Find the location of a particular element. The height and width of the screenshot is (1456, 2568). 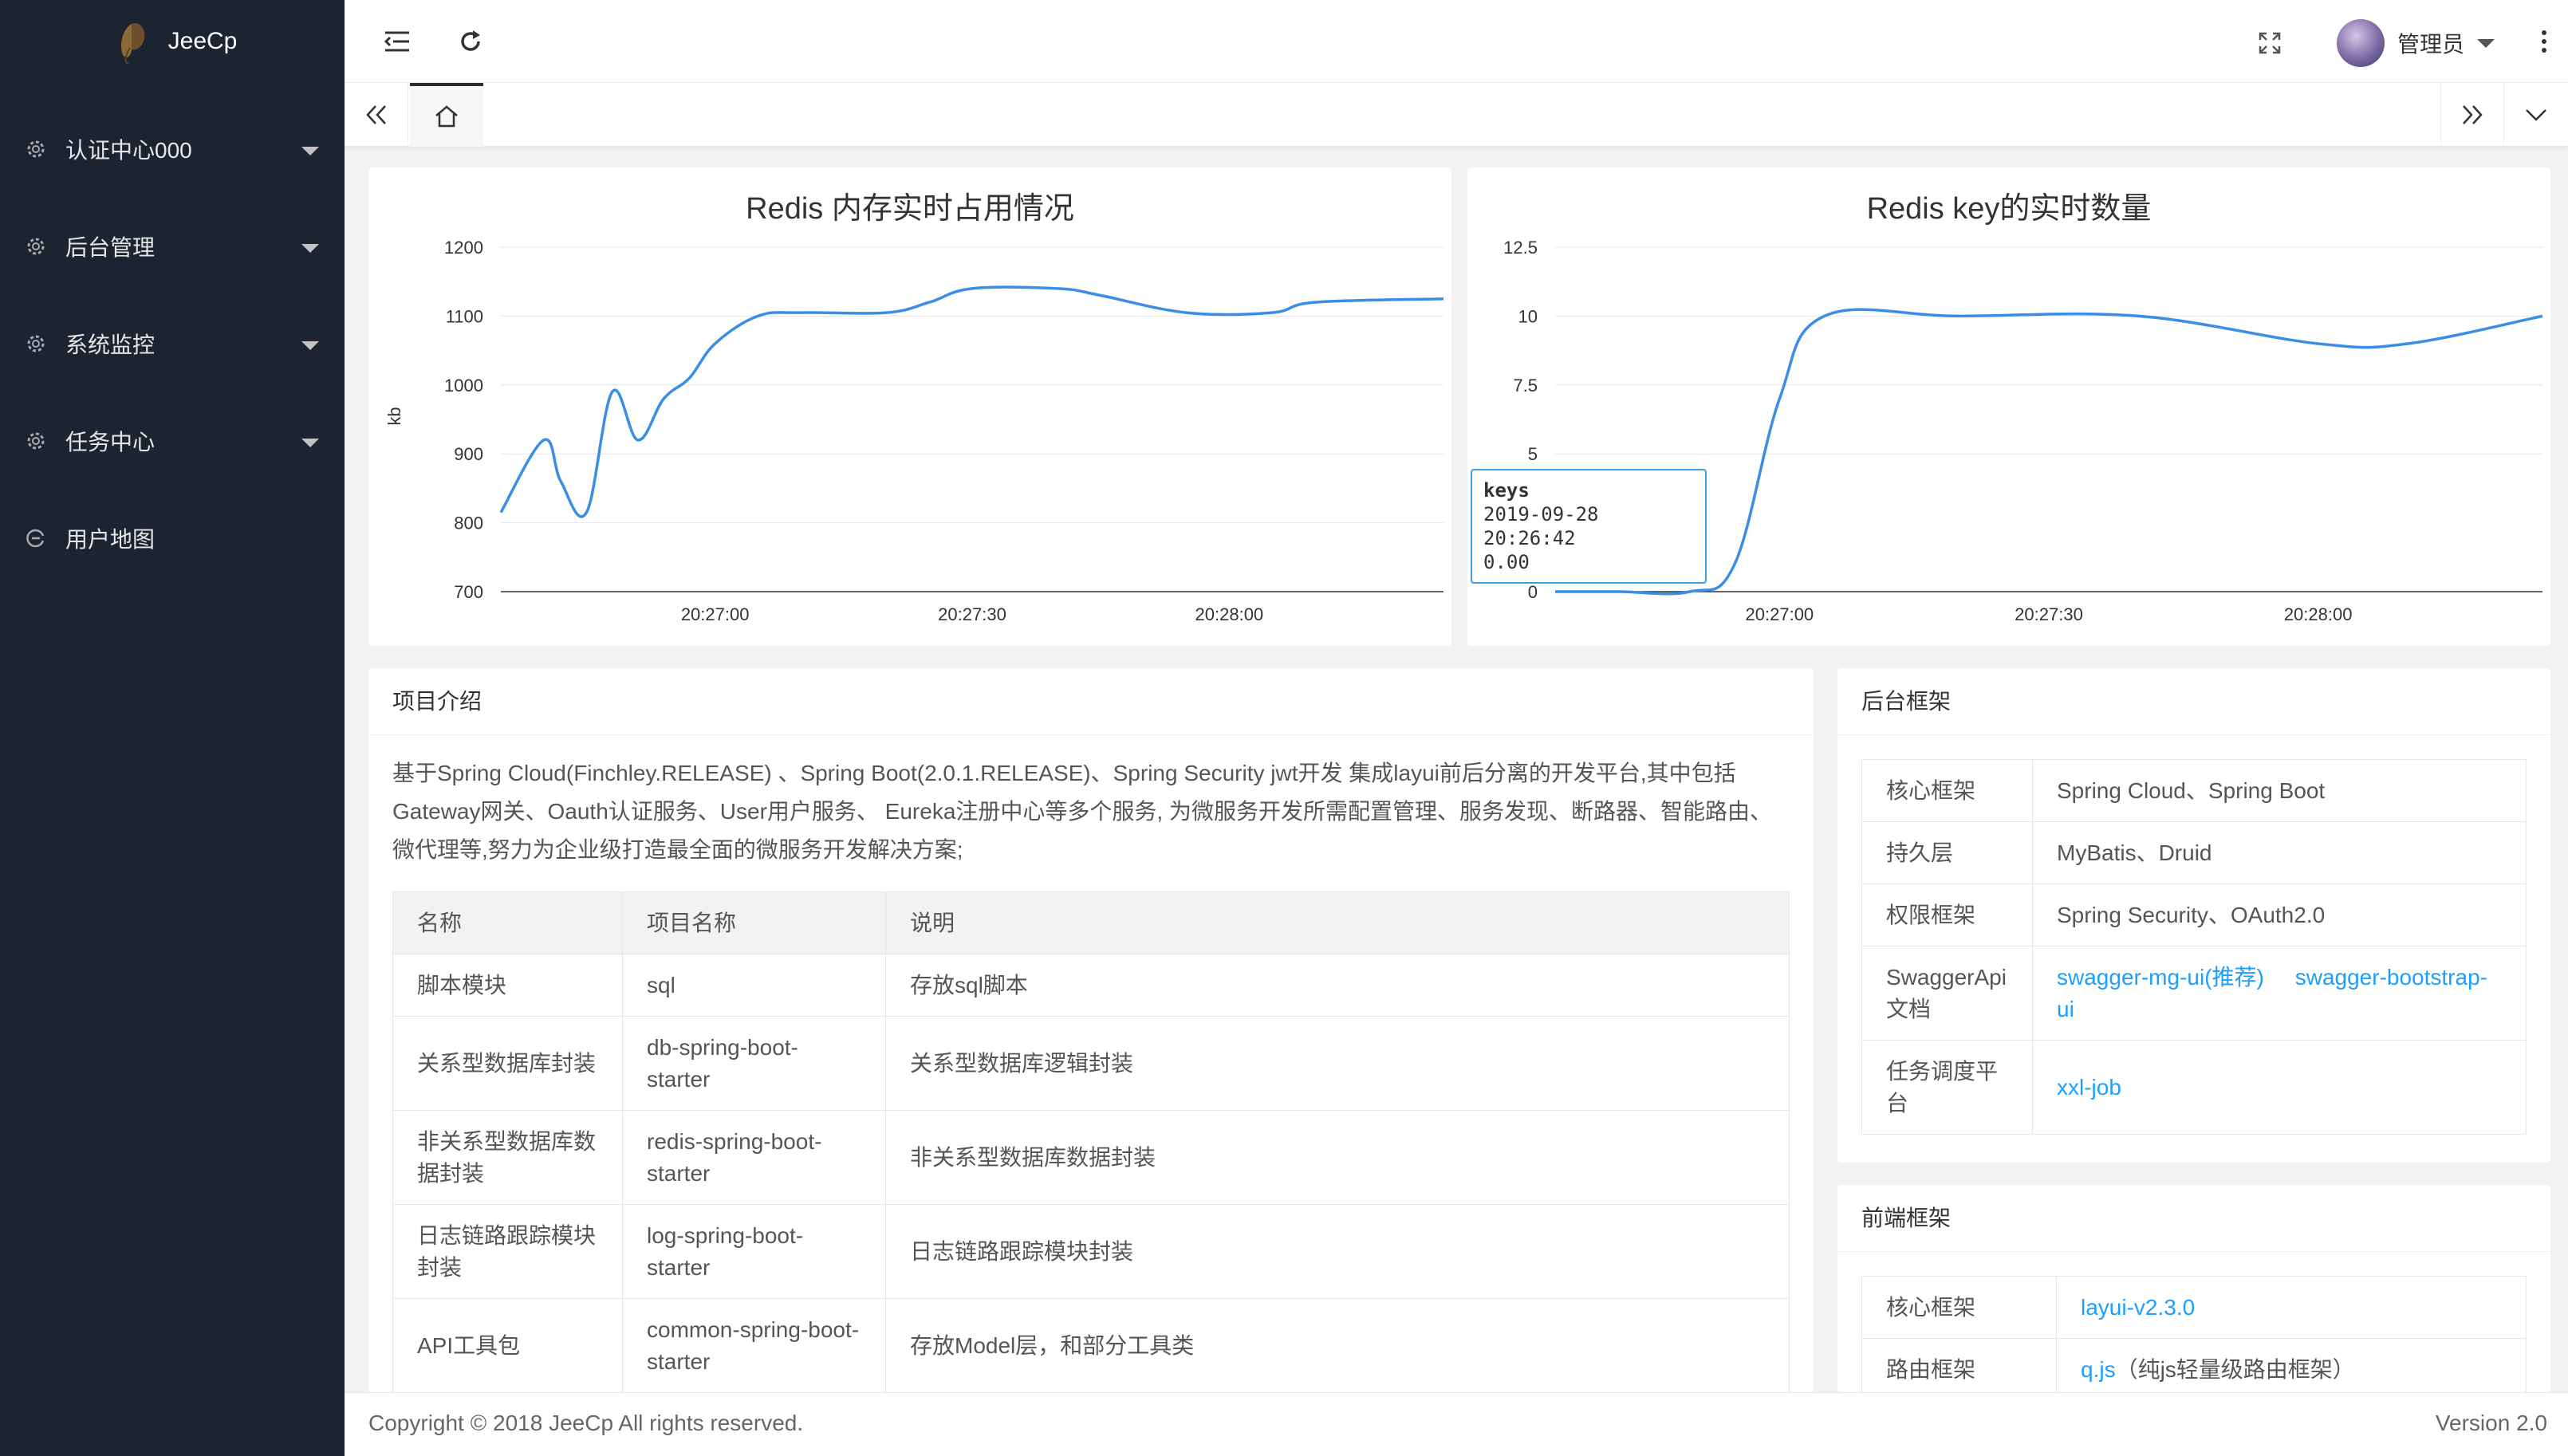

column-header: 名称 is located at coordinates (507, 922).